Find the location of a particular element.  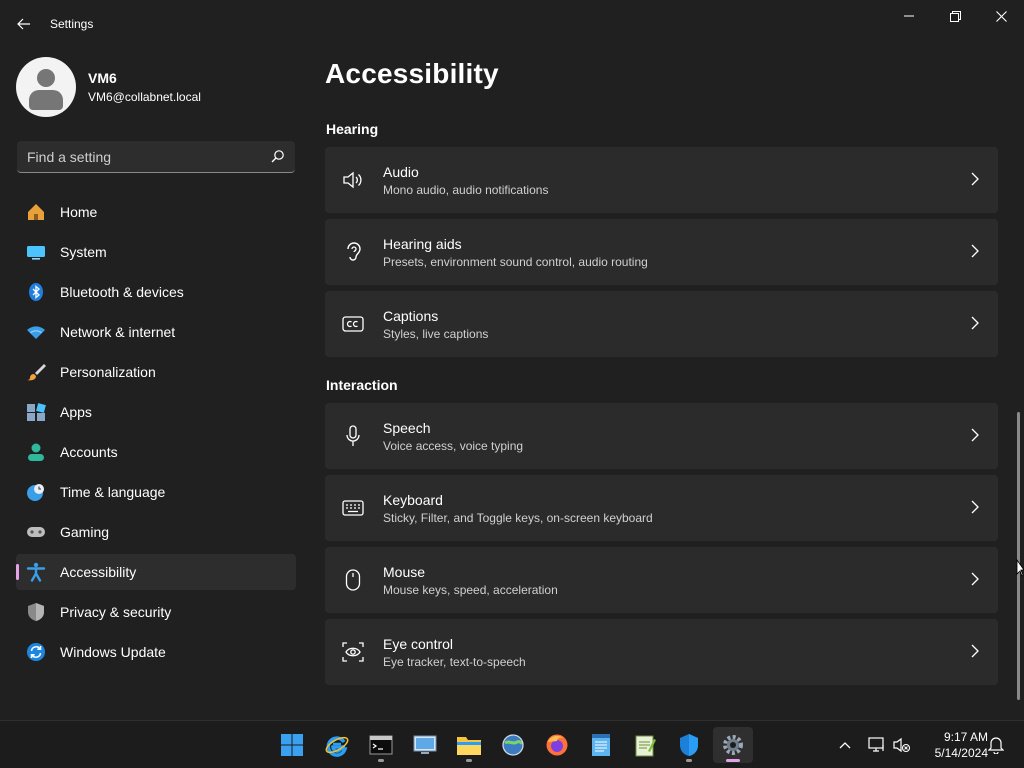

remote-desktop-icon is located at coordinates (425, 744).